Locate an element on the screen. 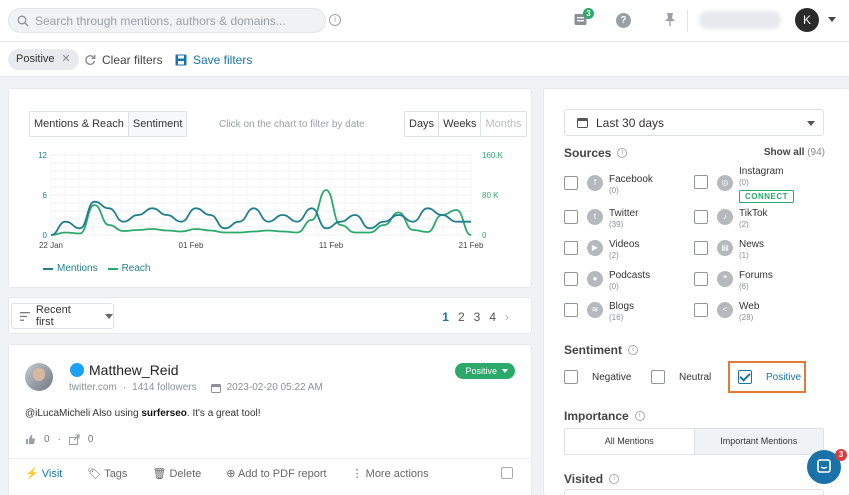 The image size is (849, 495). tags-button: 🏷︎ Tags is located at coordinates (107, 473).